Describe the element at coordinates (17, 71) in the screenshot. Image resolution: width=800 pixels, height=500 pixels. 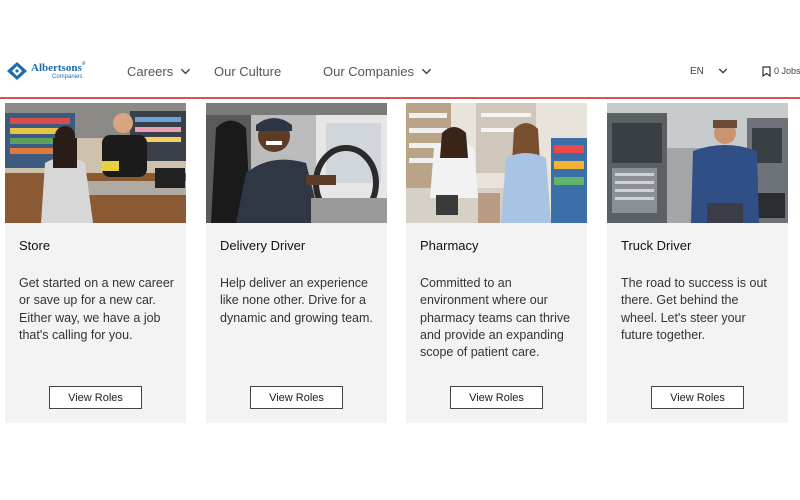
I see `albertsons-logo-icon` at that location.